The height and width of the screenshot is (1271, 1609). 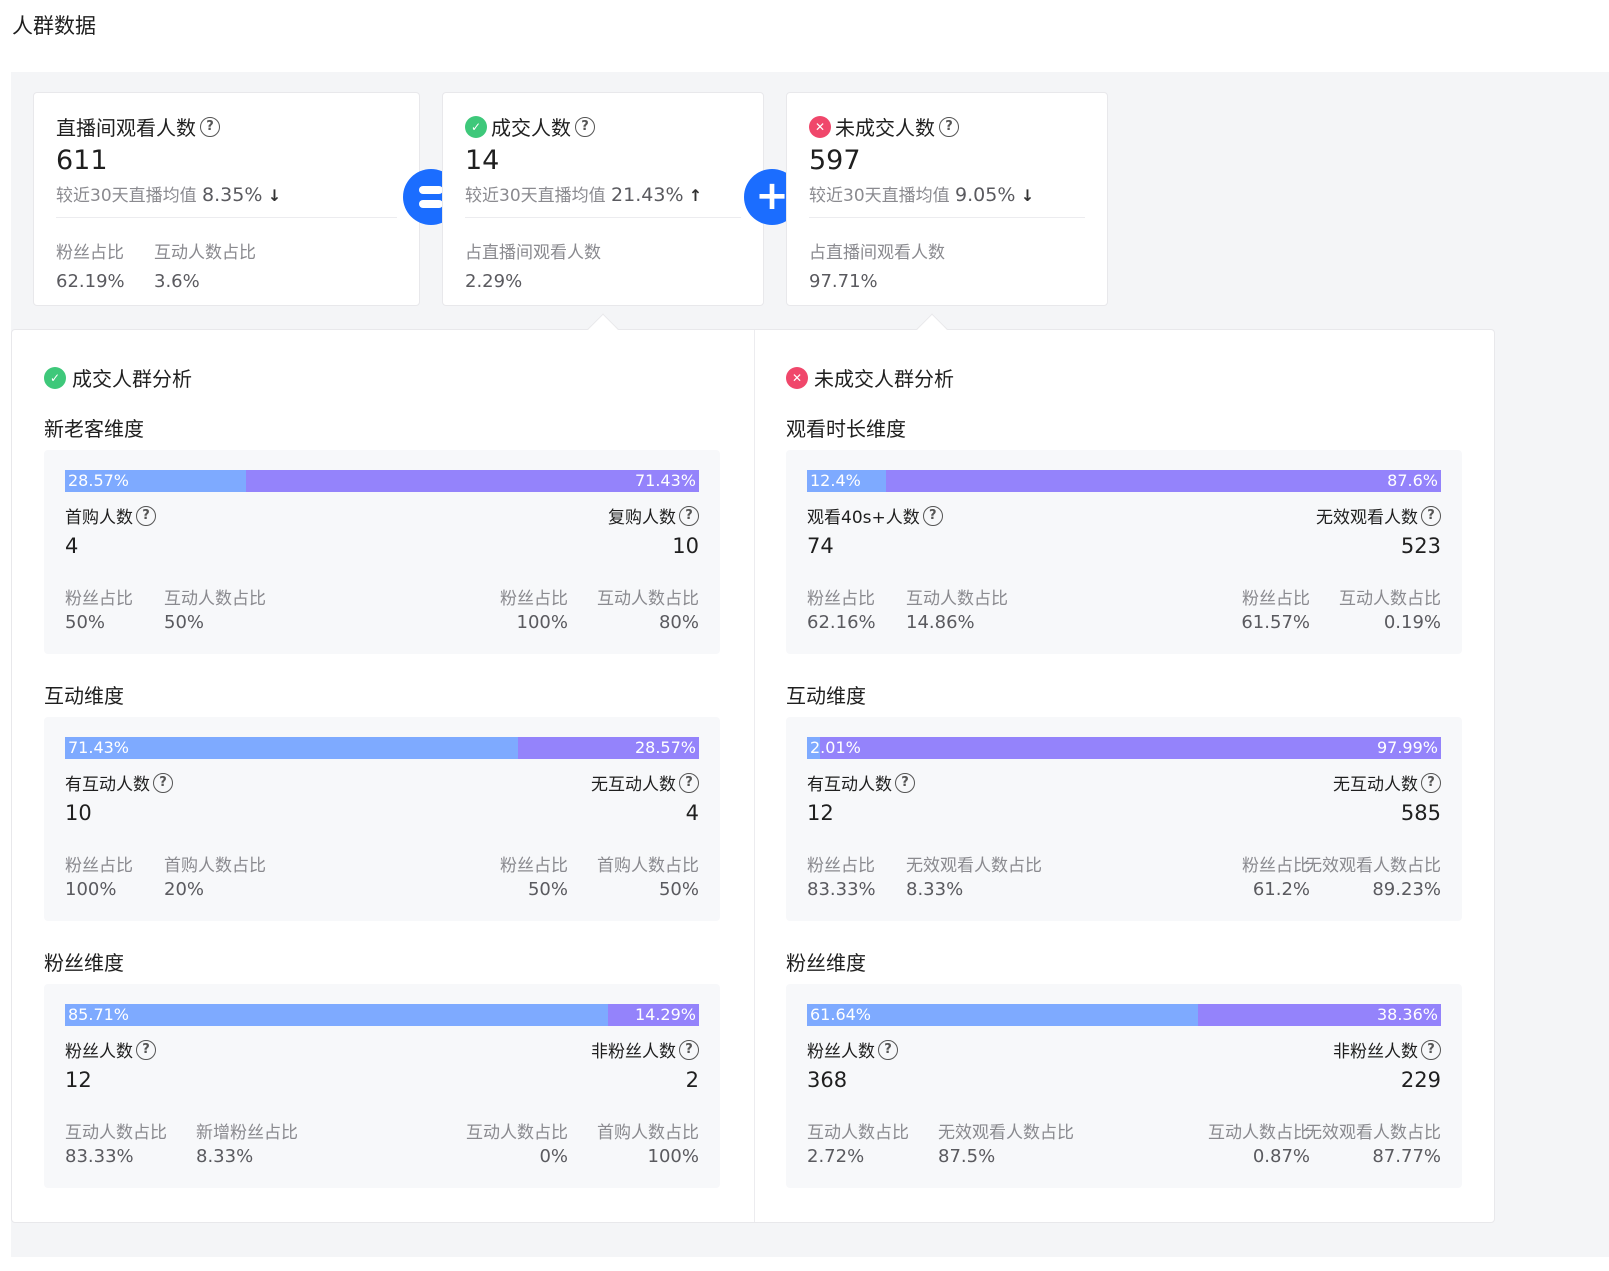 What do you see at coordinates (205, 265) in the screenshot?
I see `watch-interact-ratio: 互动人数占比 3.6%` at bounding box center [205, 265].